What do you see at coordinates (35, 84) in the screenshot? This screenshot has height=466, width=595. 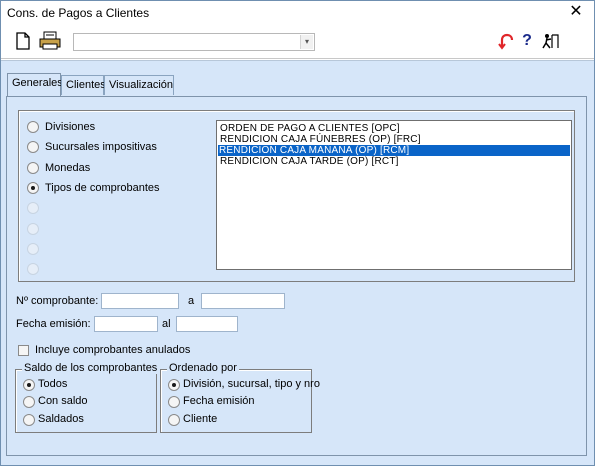 I see `tab-generales: Generales` at bounding box center [35, 84].